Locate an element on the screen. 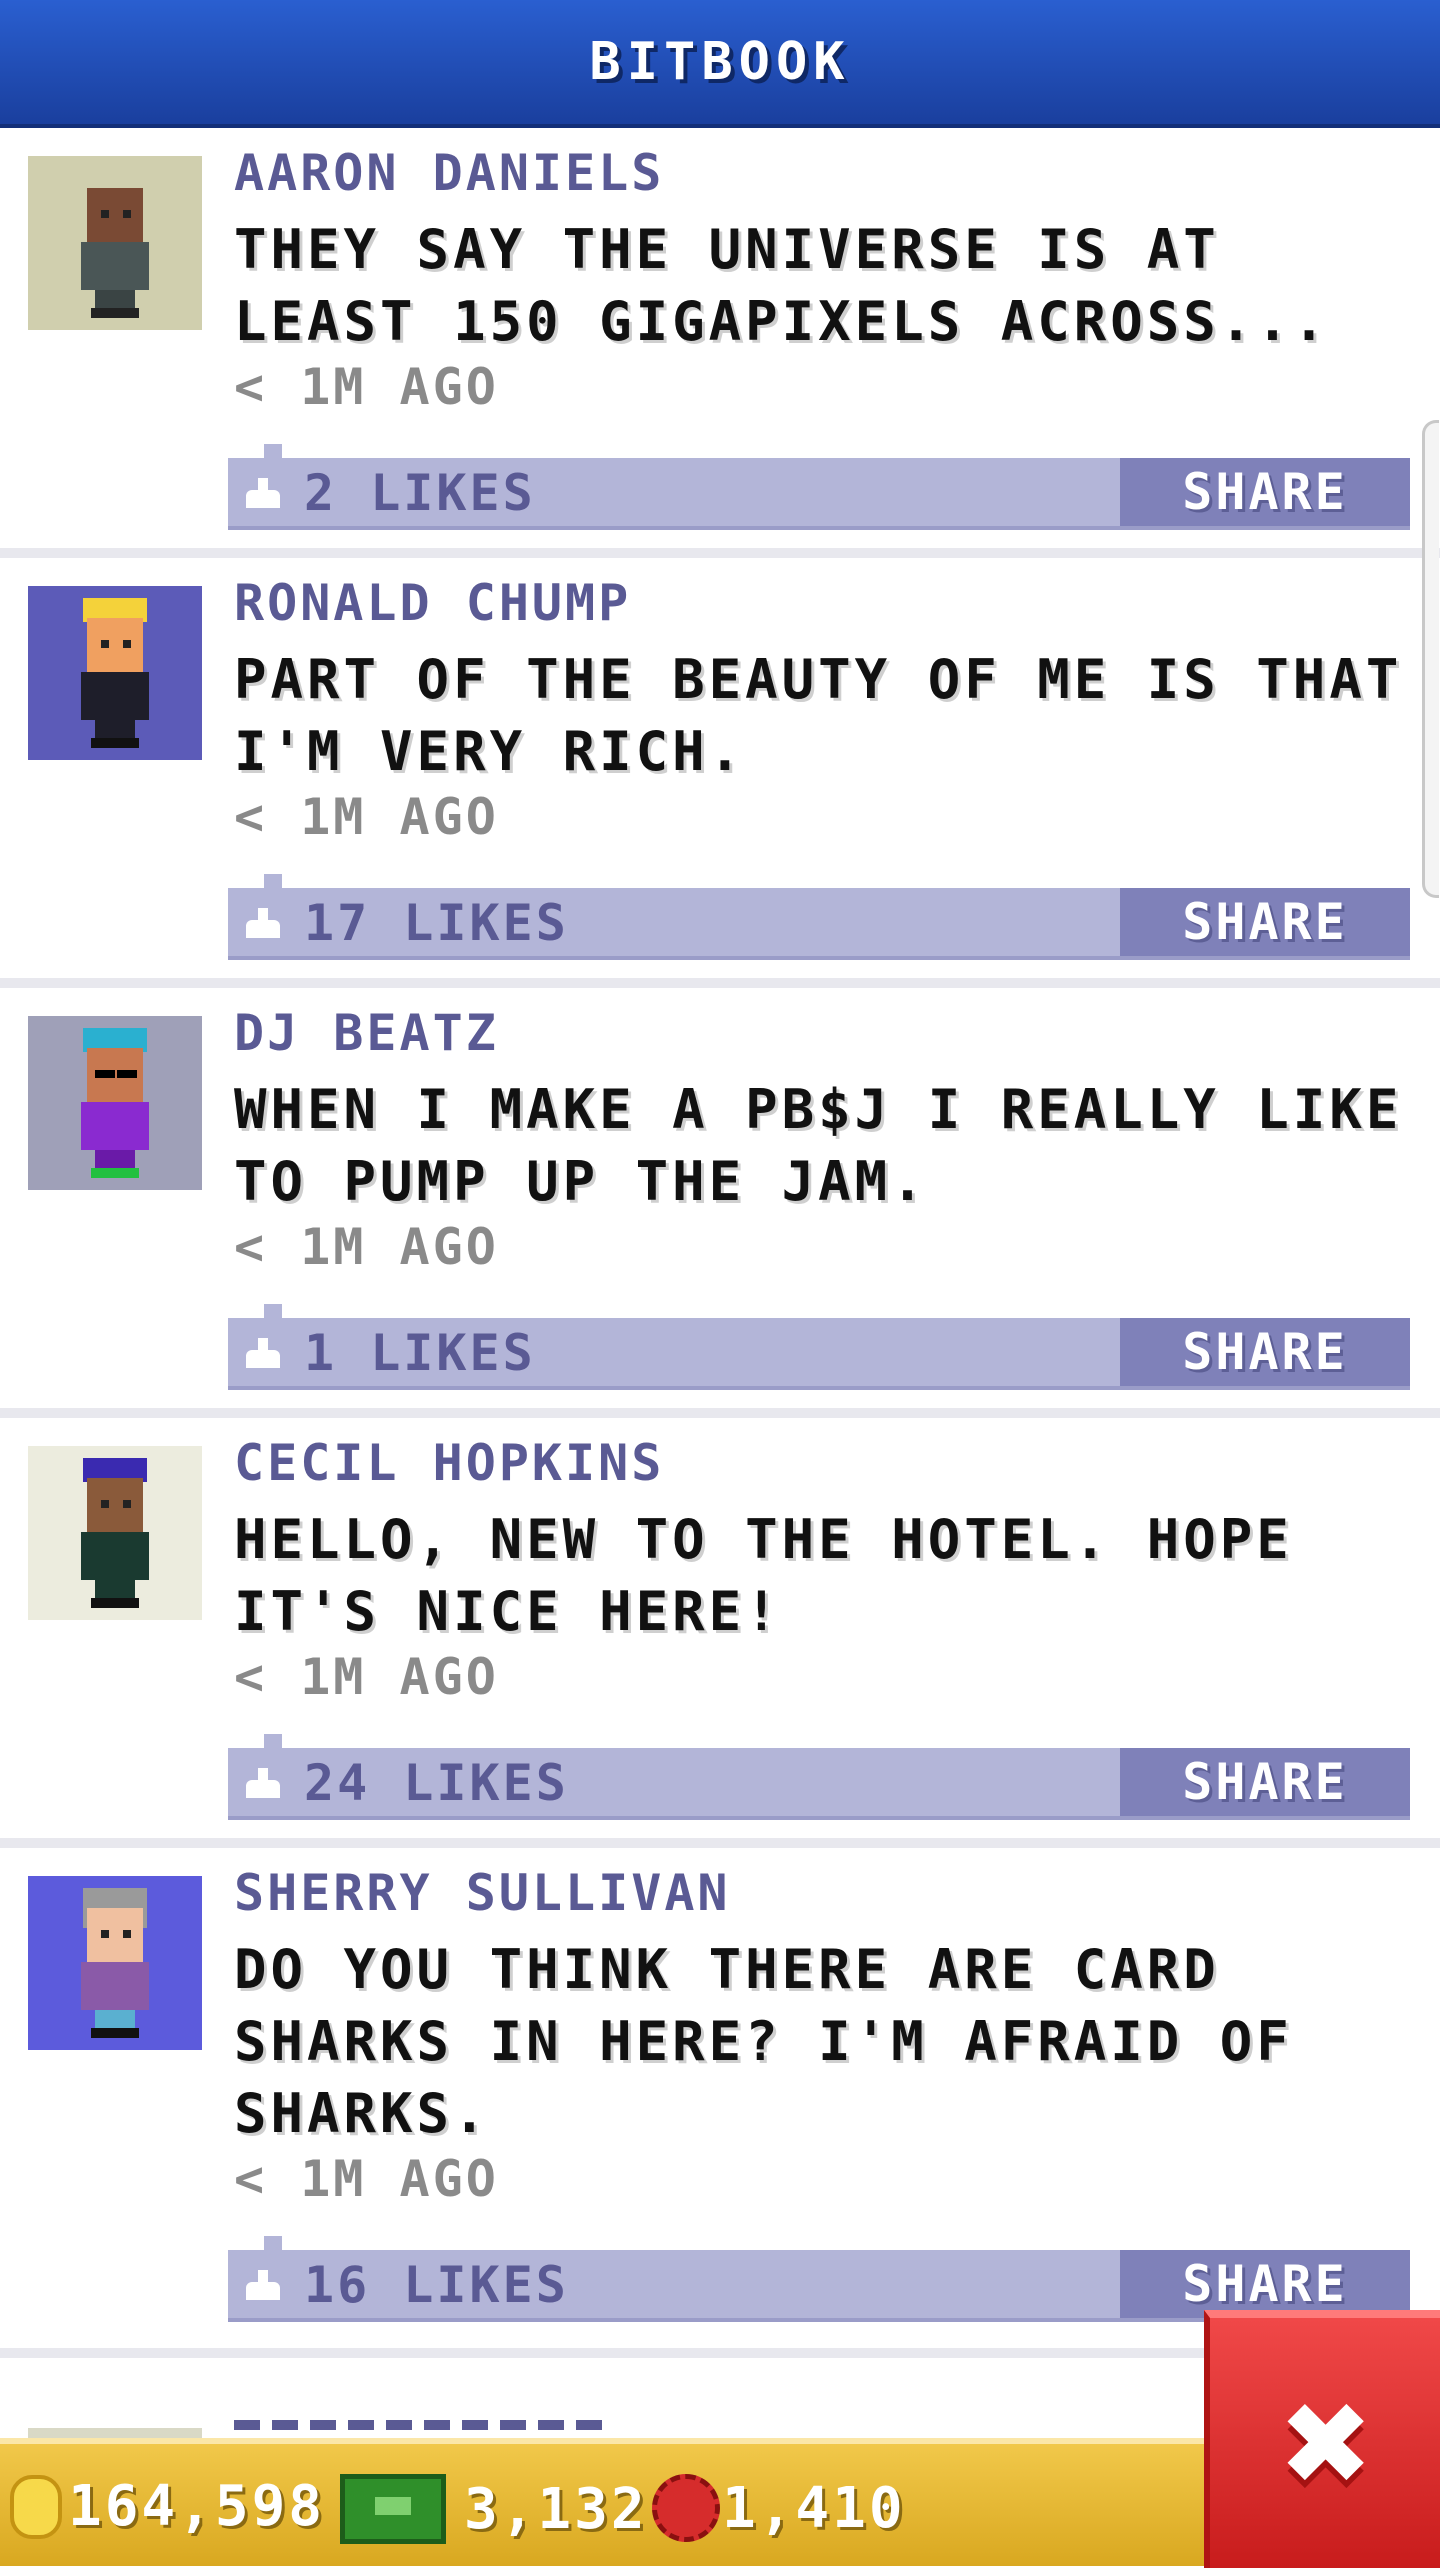  cash-icon is located at coordinates (393, 2509).